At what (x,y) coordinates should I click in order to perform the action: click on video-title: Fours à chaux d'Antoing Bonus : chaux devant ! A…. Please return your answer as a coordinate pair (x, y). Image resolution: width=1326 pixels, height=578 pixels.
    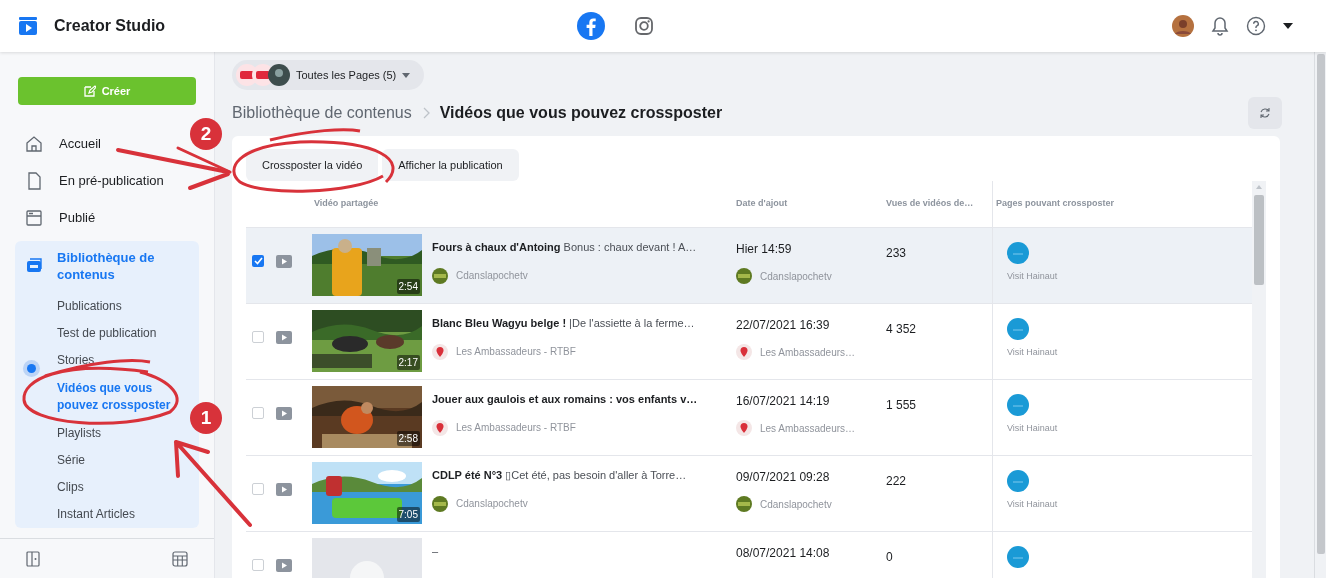
    Looking at the image, I should click on (564, 247).